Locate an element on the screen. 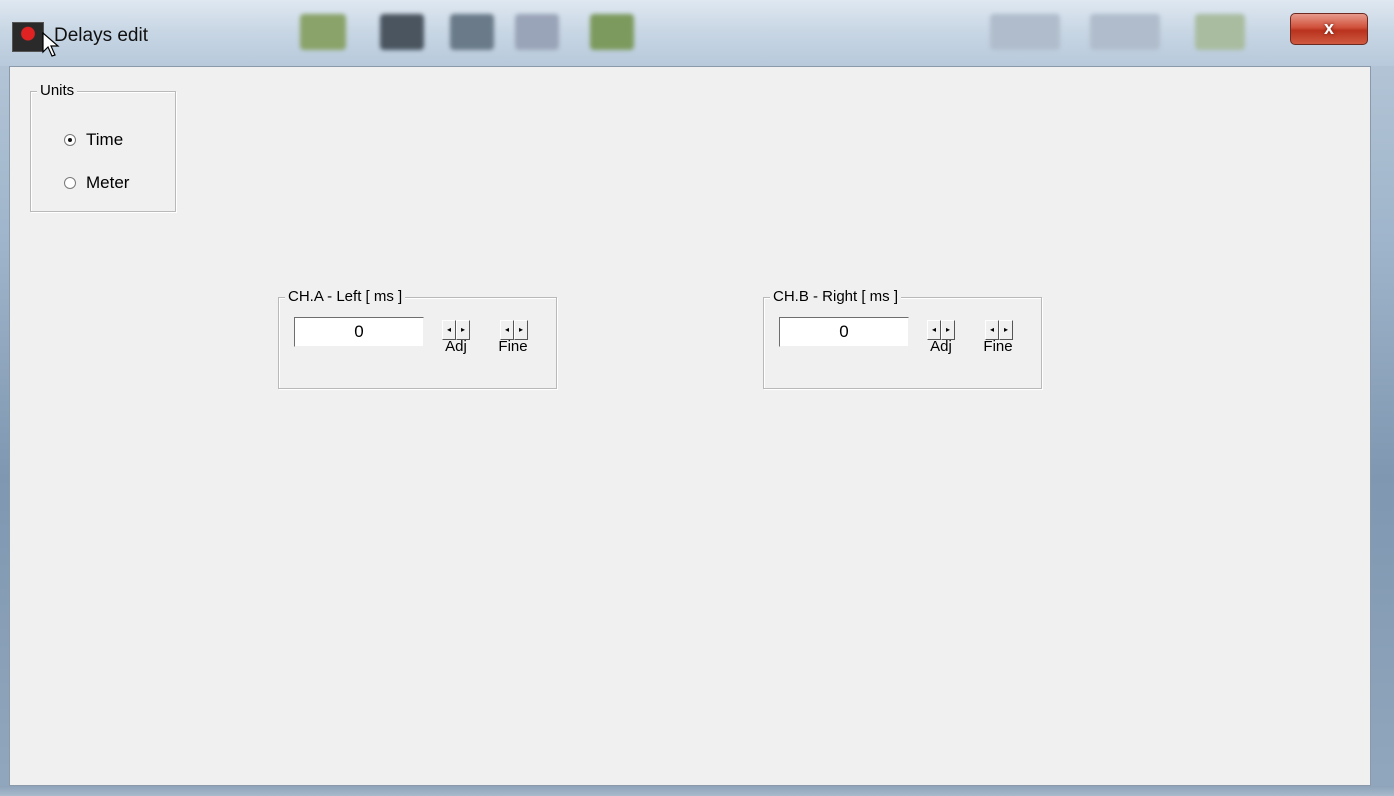 This screenshot has width=1394, height=796. radio-unchecked-icon is located at coordinates (70, 183).